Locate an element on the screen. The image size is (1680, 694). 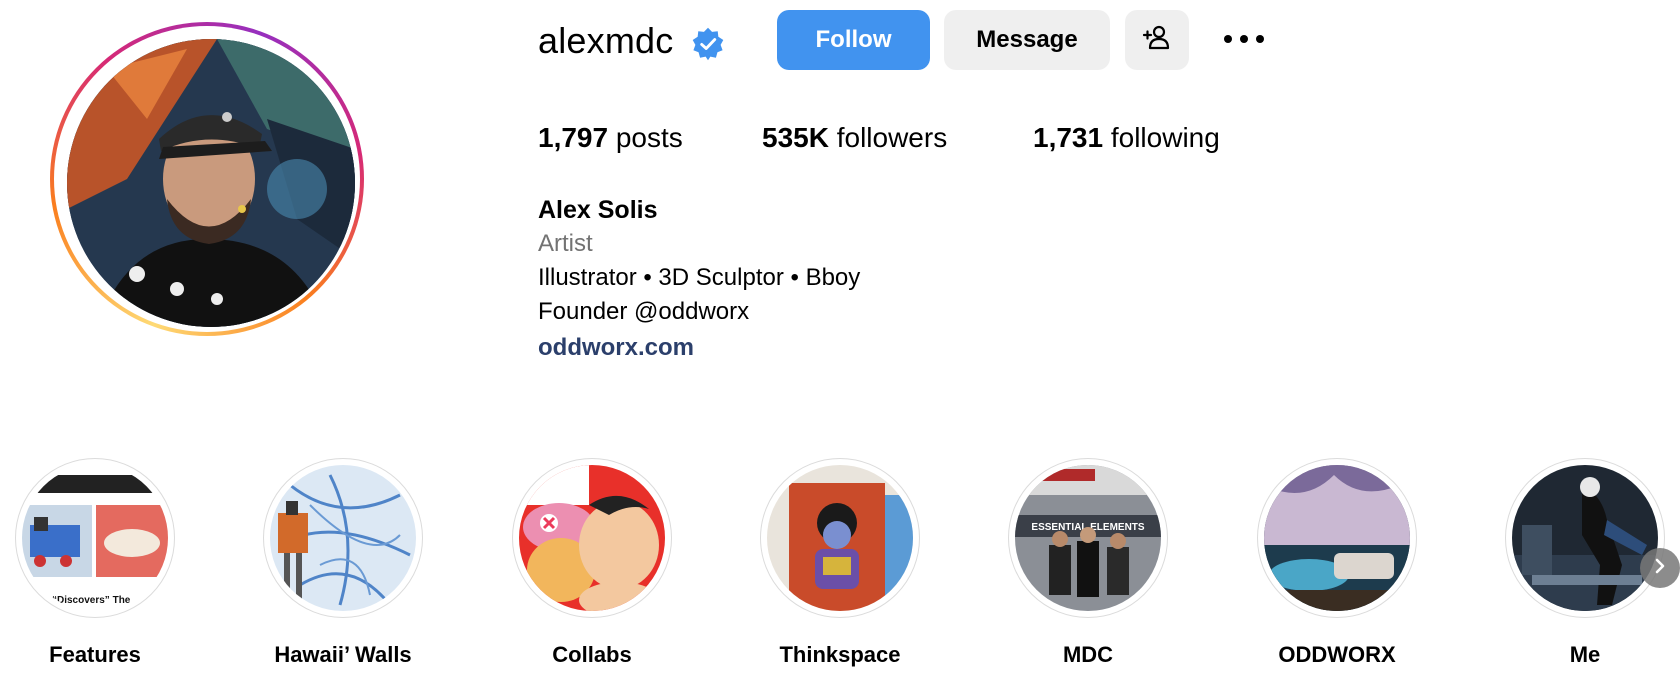
highlight-thumbnail: ESSENTIAL ELEMENTS is located at coordinates (1088, 538).